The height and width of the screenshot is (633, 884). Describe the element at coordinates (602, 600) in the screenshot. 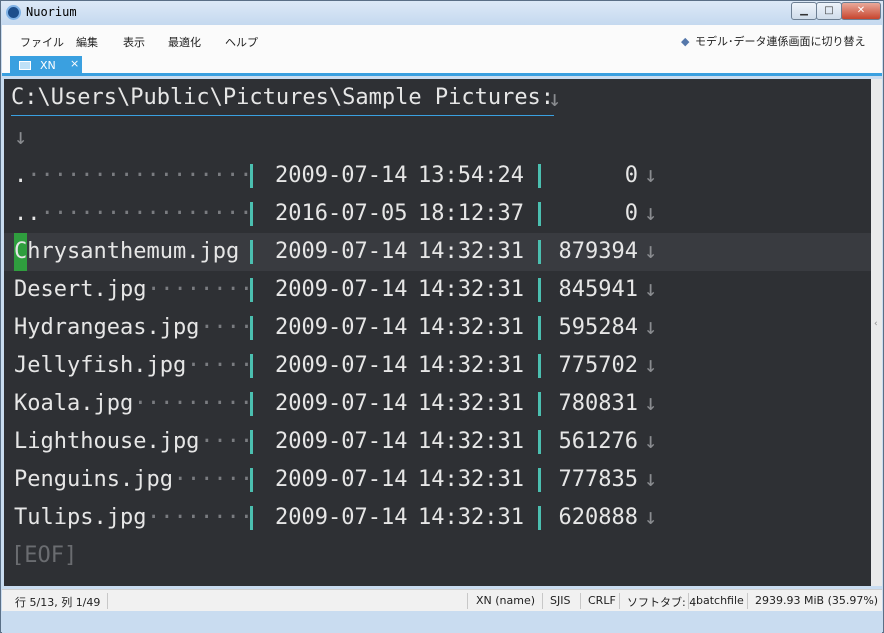

I see `line-ending: CRLF` at that location.